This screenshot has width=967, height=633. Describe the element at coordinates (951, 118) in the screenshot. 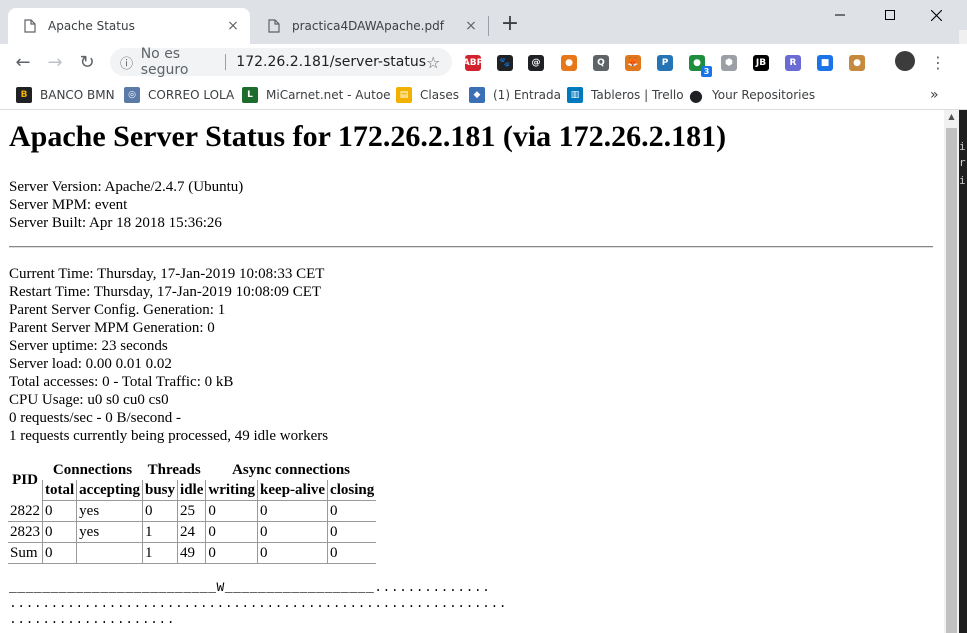

I see `scroll-up-icon: ▲` at that location.